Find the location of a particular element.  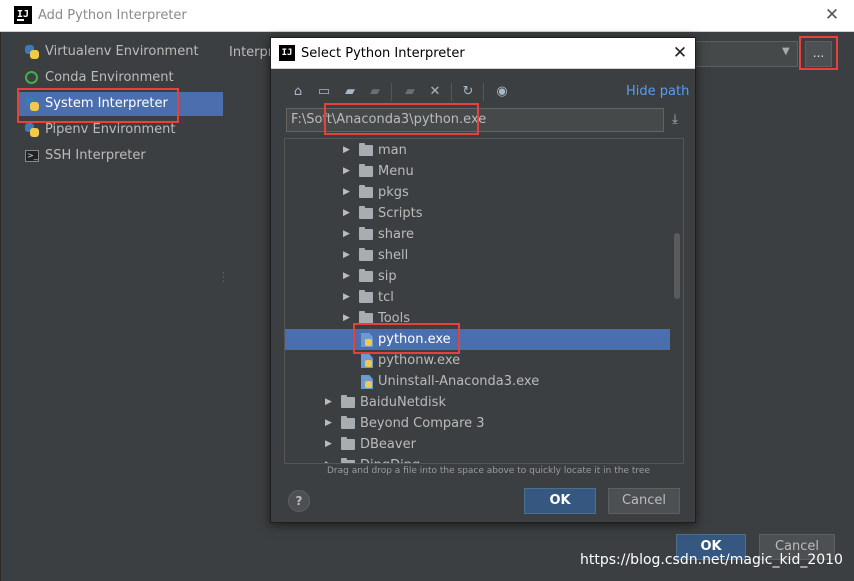

module-folder-icon: ▰ is located at coordinates (375, 92).